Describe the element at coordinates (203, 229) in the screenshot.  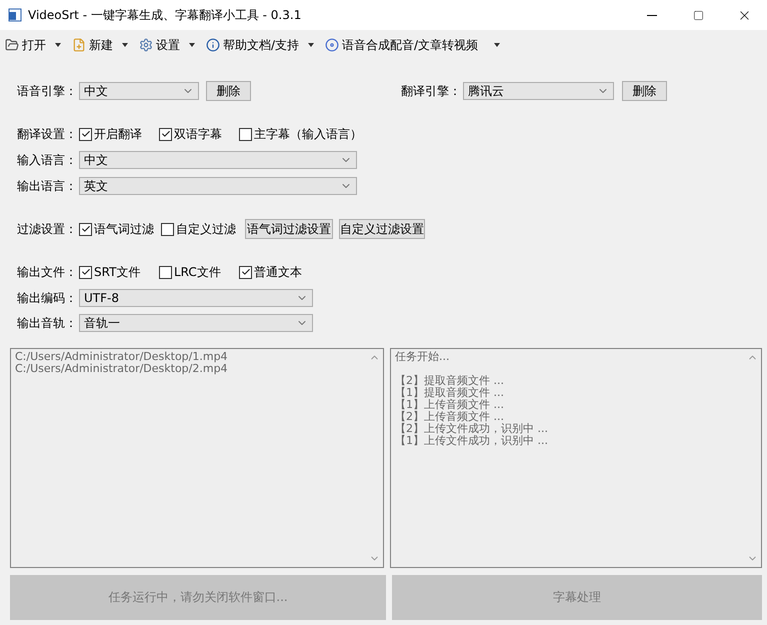
I see `checkbox: 自定义过滤` at that location.